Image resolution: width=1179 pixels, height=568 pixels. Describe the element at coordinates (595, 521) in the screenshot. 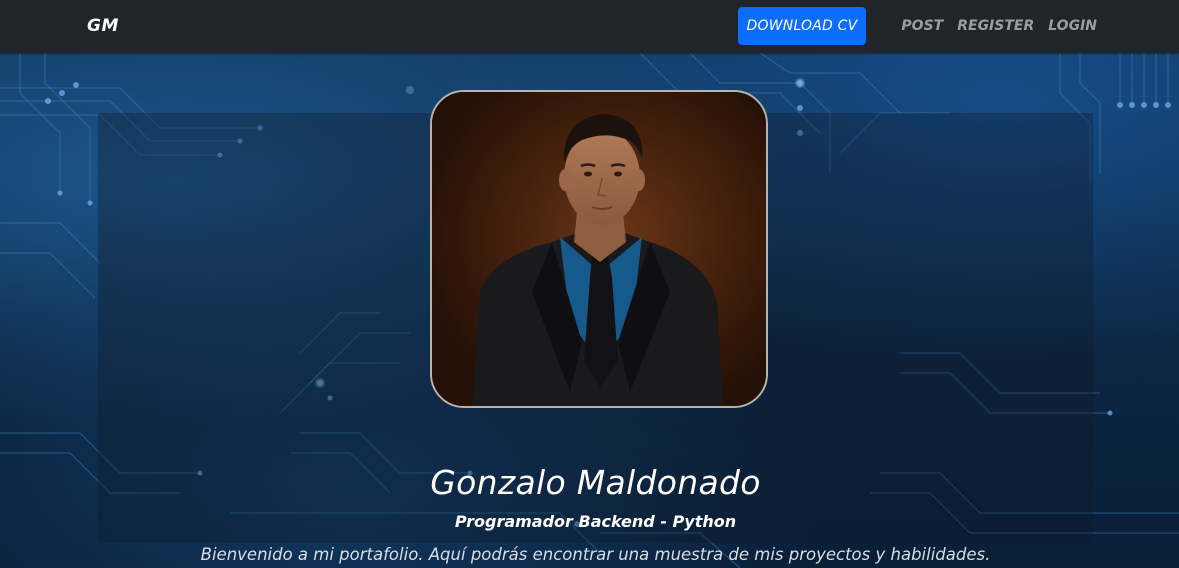

I see `profile-role: Programador Backend - Python` at that location.